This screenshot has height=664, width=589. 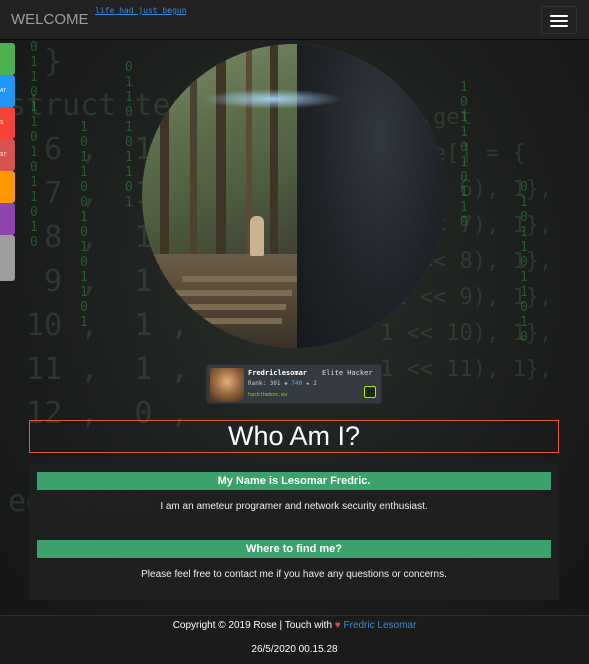 I want to click on heart-icon: ♥, so click(x=337, y=625).